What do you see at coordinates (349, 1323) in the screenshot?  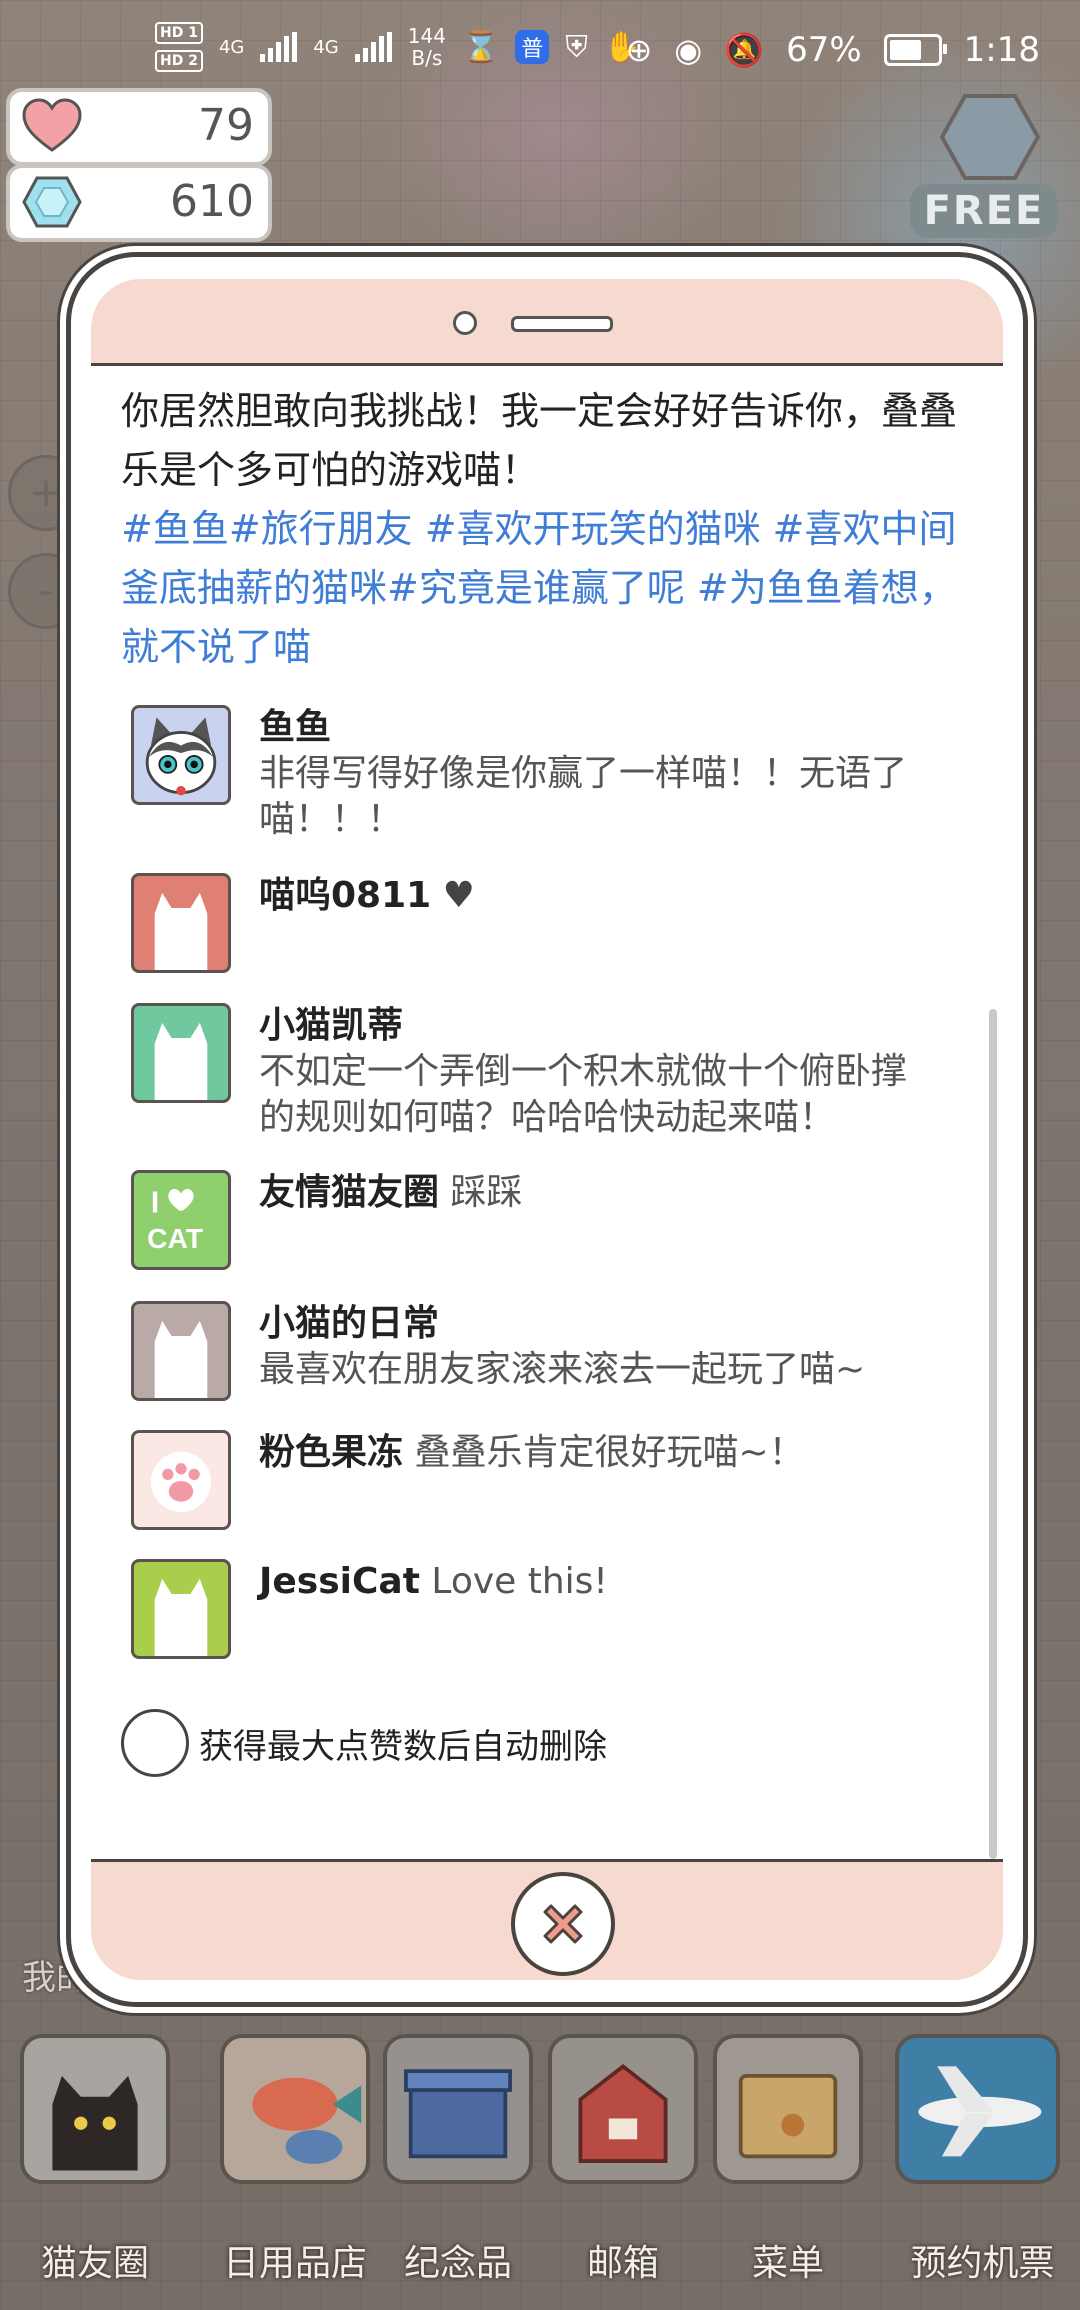 I see `comment-author: 小猫的日常` at bounding box center [349, 1323].